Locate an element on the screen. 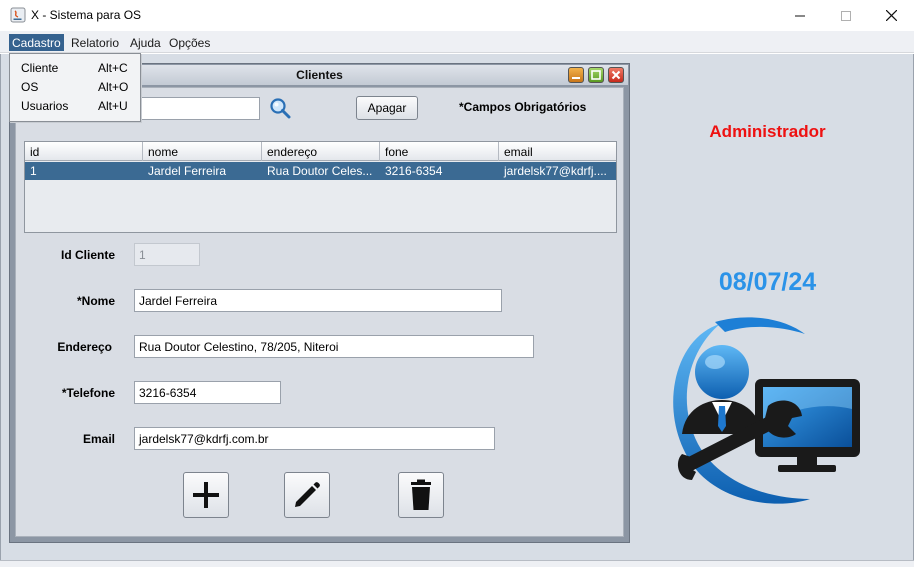  pencil-icon is located at coordinates (307, 494).